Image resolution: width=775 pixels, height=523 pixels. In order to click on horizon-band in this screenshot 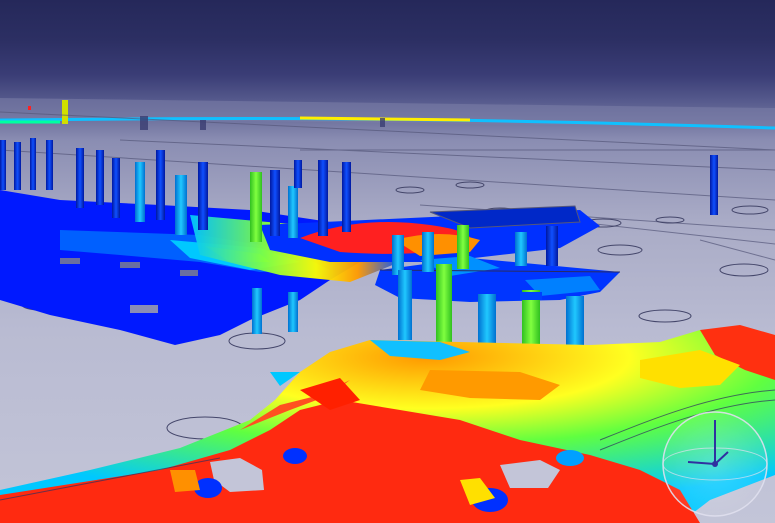, I will do `click(387, 114)`.